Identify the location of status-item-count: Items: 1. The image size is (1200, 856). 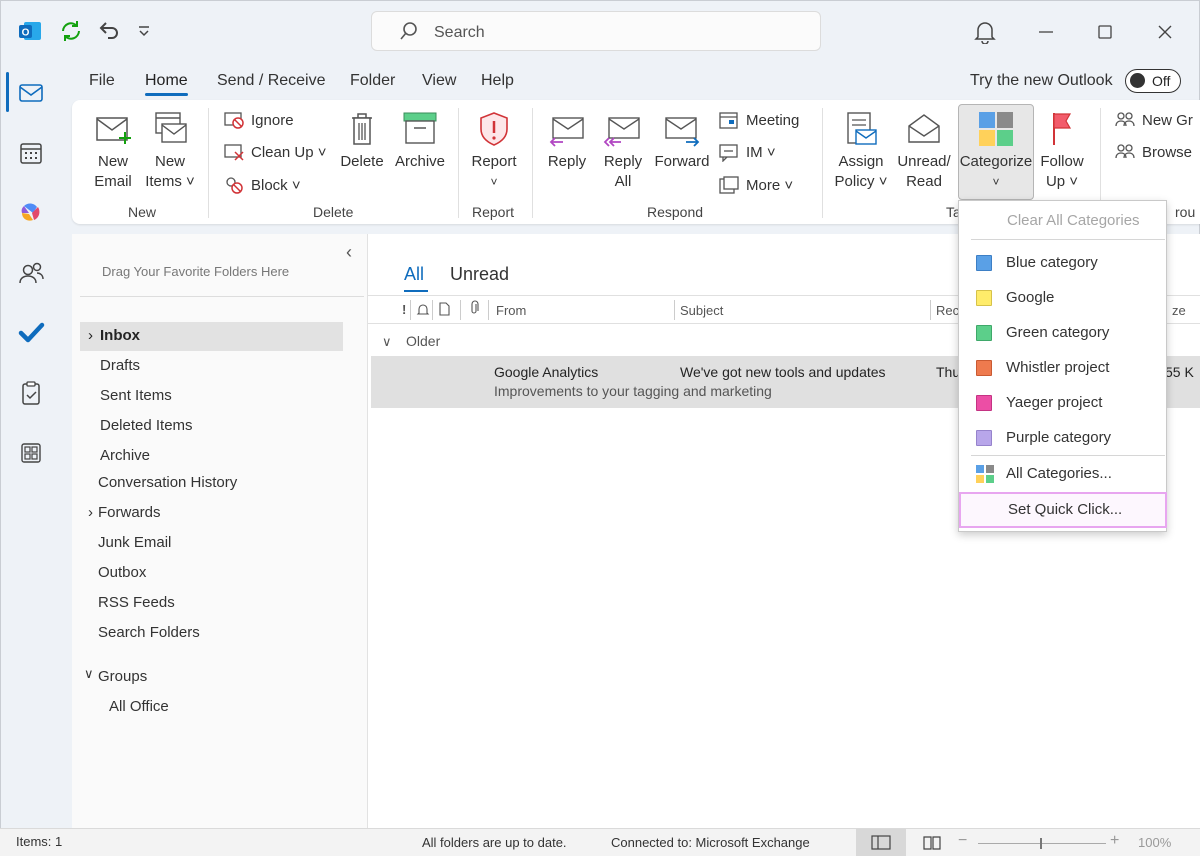
(39, 841).